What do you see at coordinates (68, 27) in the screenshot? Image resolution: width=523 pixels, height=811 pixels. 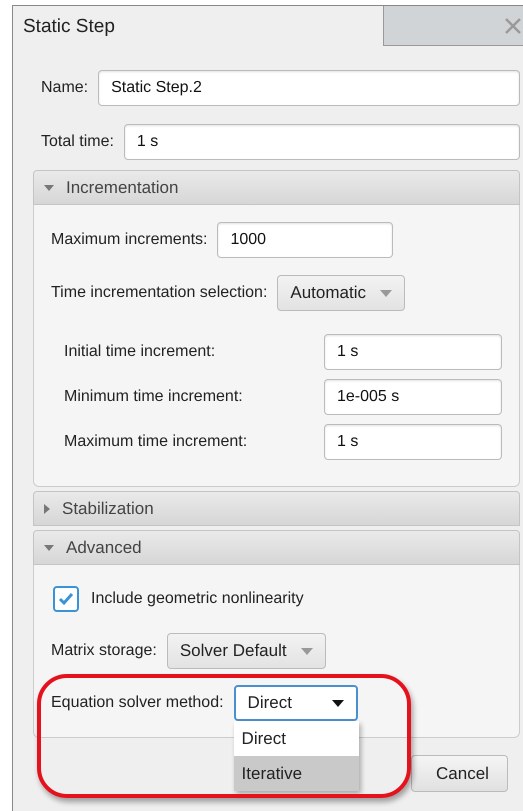 I see `window-title: Static Step` at bounding box center [68, 27].